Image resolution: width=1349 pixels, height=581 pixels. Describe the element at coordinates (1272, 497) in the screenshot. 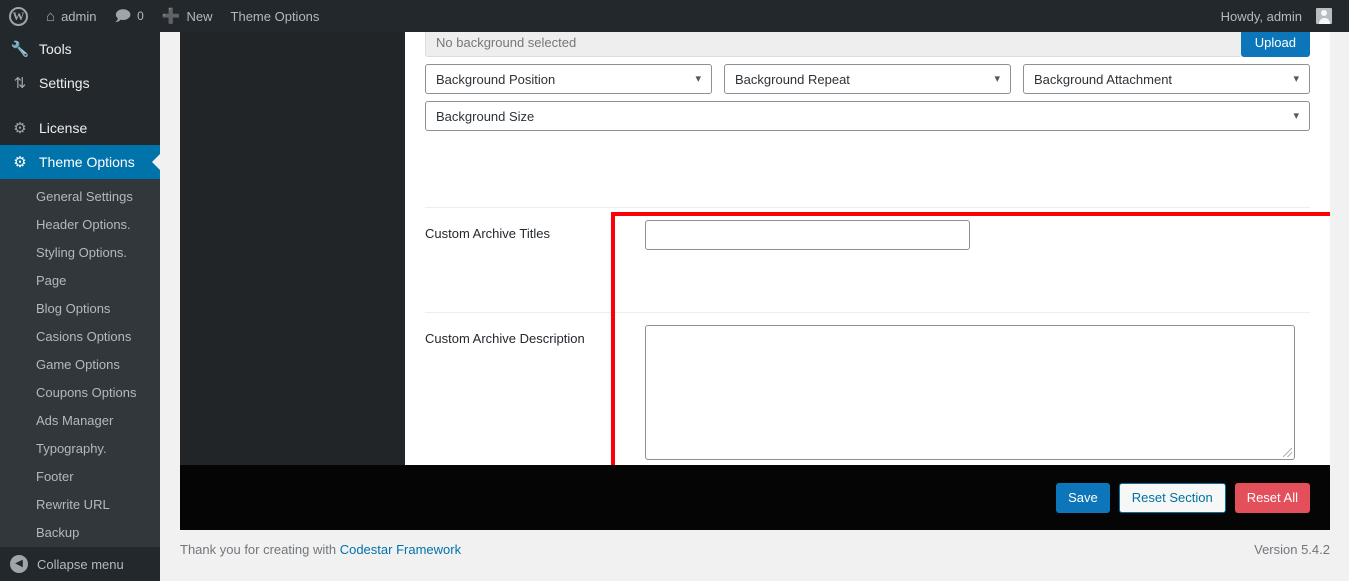

I see `reset-all-button: Reset All` at that location.